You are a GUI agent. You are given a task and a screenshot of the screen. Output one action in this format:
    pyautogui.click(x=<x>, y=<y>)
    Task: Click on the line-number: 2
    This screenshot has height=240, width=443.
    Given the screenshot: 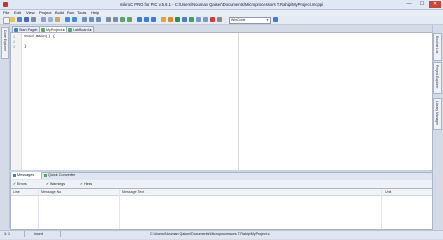 What is the action you would take?
    pyautogui.click(x=14, y=43)
    